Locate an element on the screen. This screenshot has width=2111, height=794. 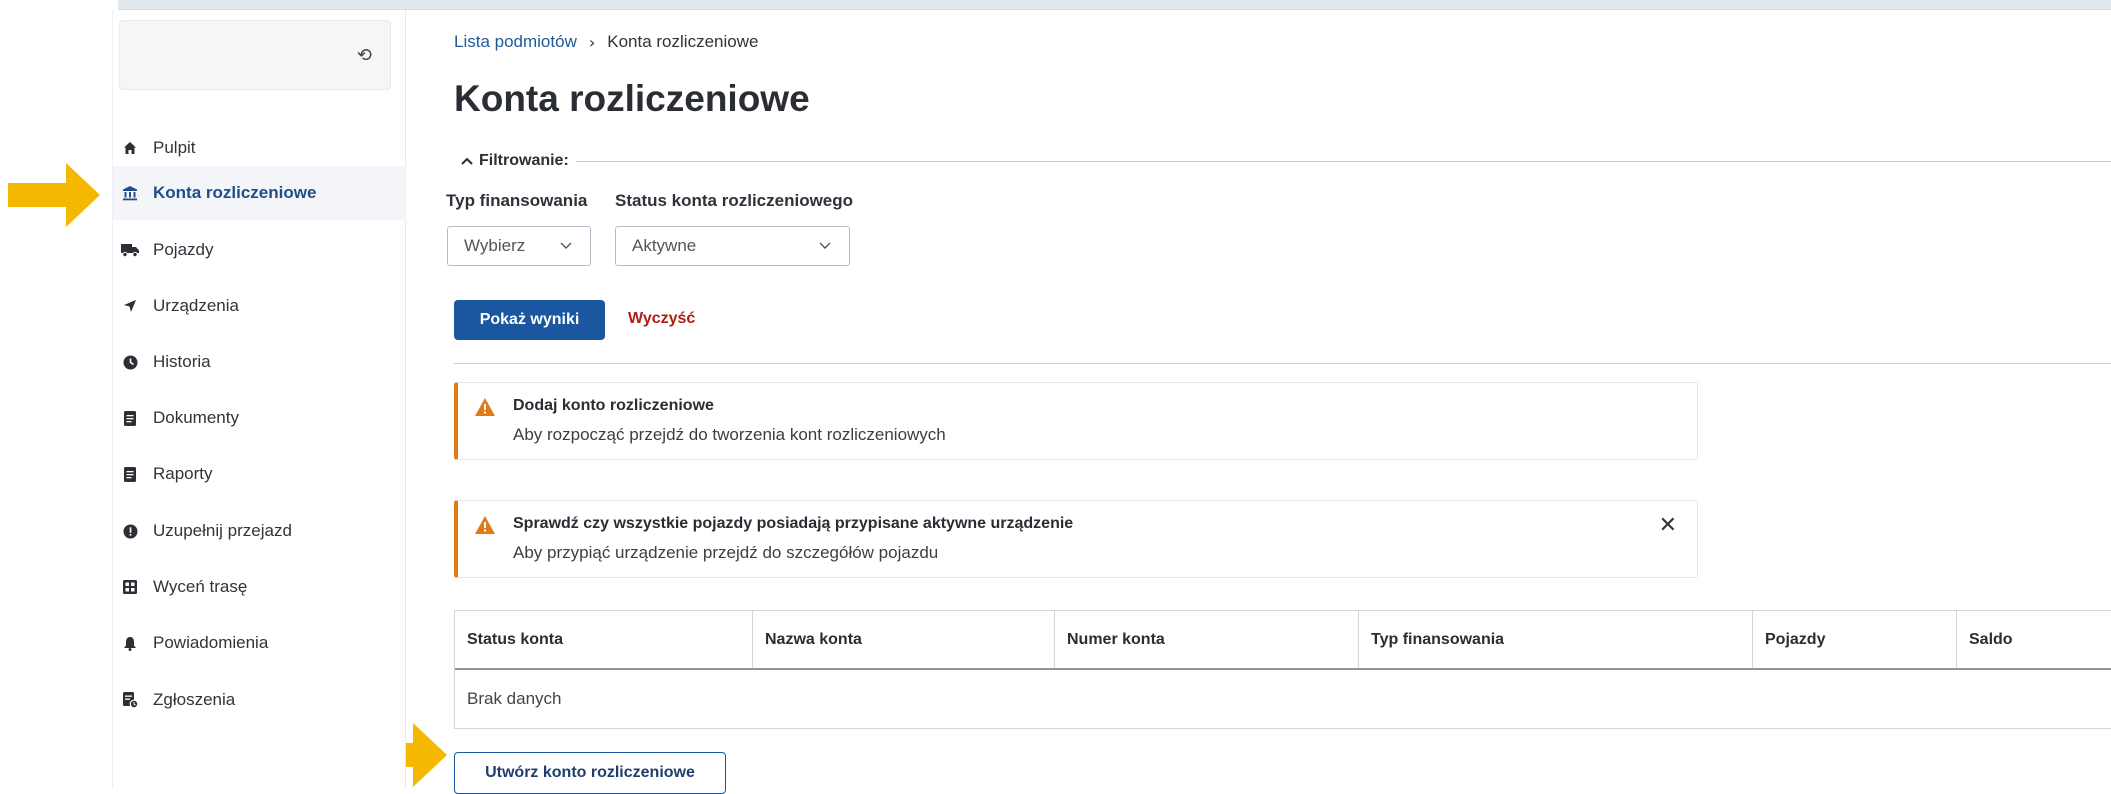
typ-finansowania-value: Wybierz is located at coordinates (494, 246).